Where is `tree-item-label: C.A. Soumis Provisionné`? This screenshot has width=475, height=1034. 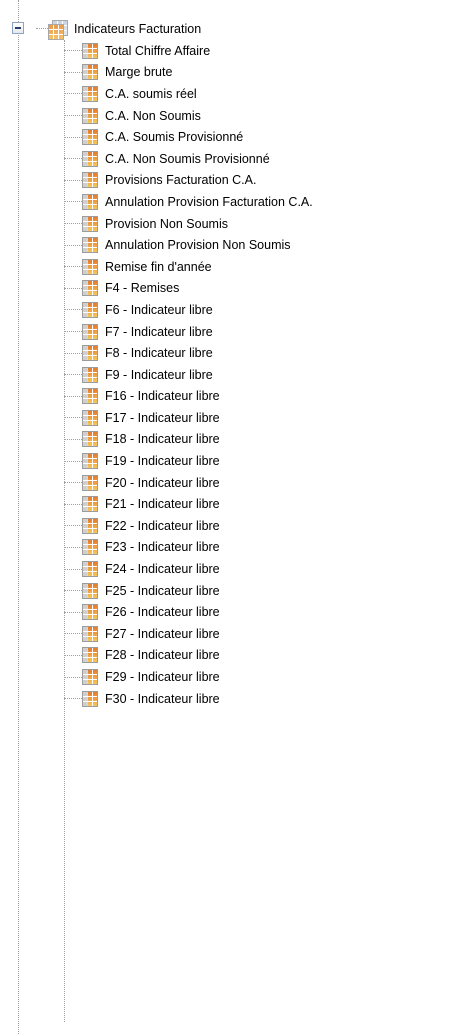
tree-item-label: C.A. Soumis Provisionné is located at coordinates (174, 137).